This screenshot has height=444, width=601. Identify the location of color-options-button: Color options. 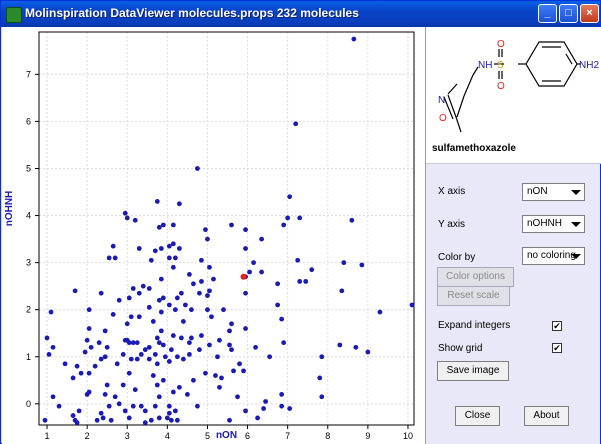
(475, 277).